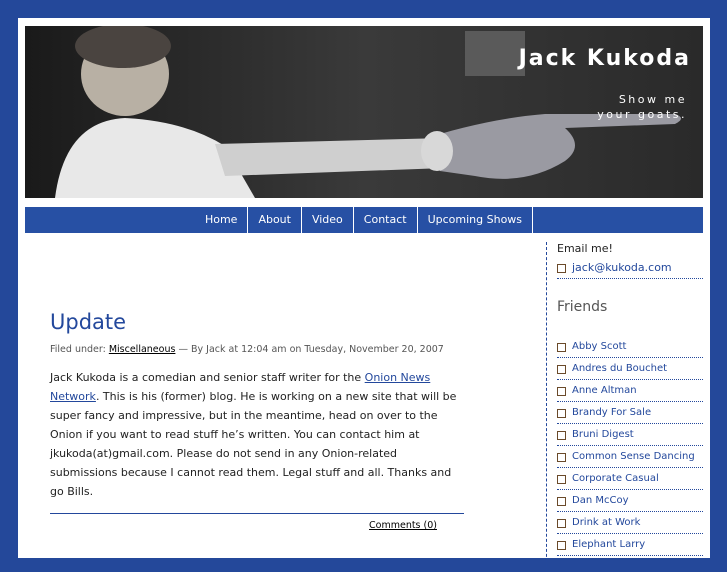  I want to click on friend-link: Andres du Bouchet, so click(630, 369).